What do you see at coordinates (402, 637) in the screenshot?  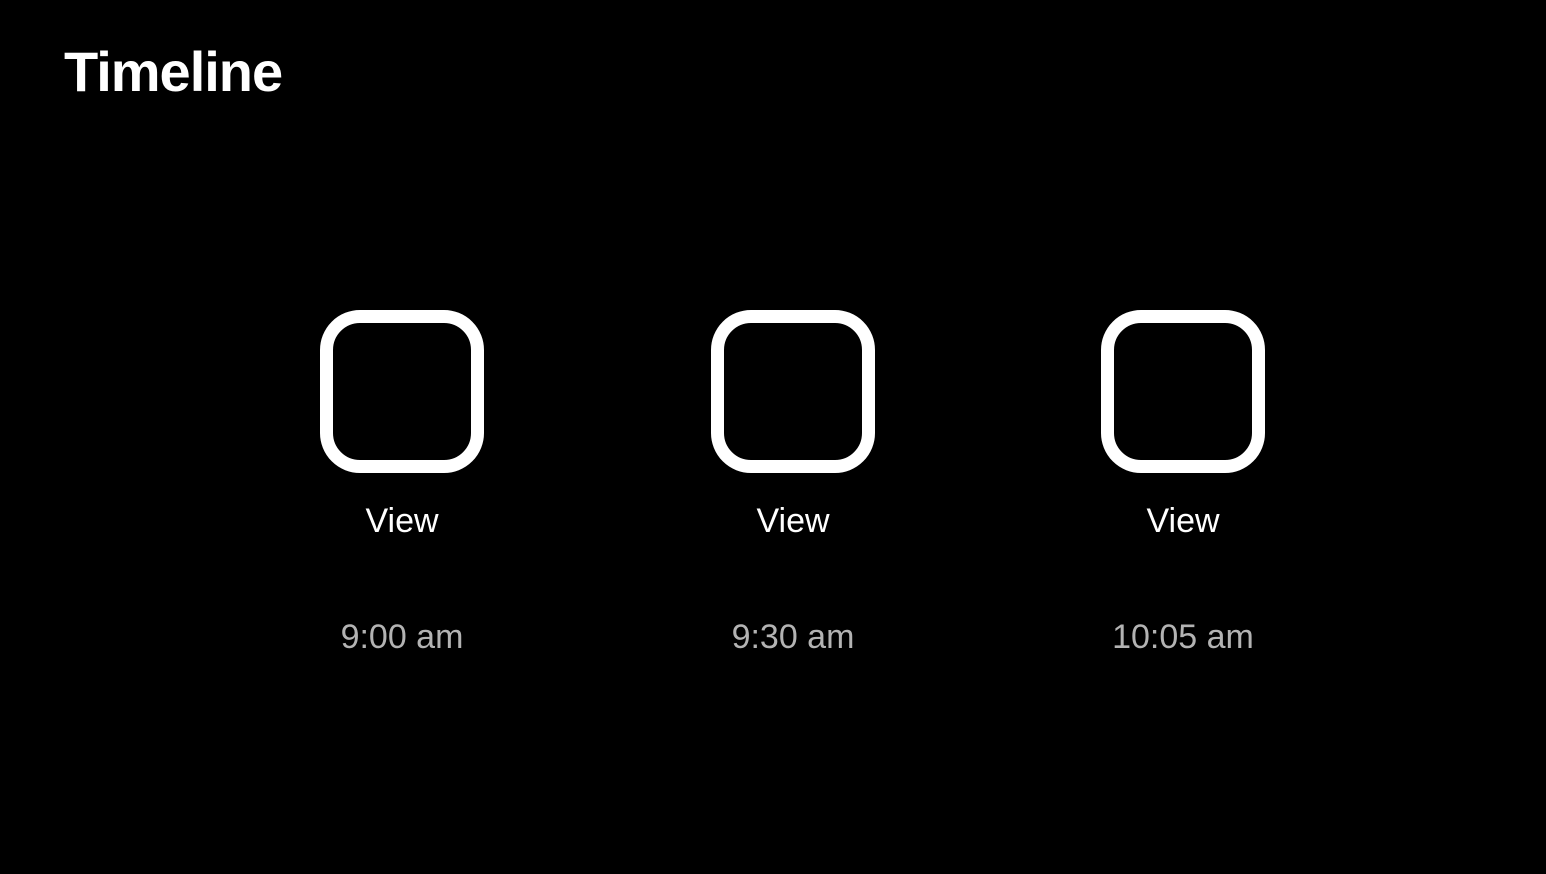 I see `time-label: 9:00 am` at bounding box center [402, 637].